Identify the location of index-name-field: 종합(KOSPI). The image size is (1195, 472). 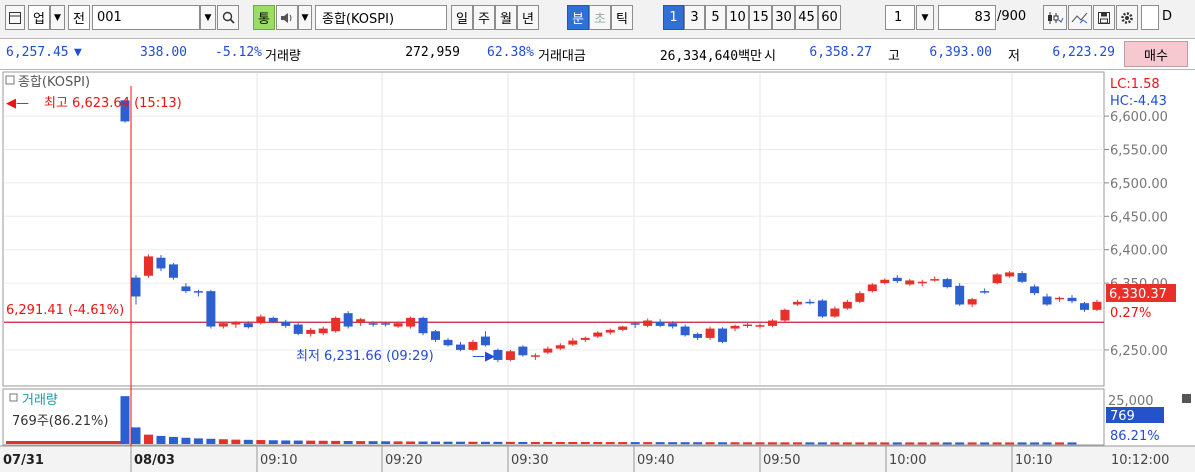
(381, 17).